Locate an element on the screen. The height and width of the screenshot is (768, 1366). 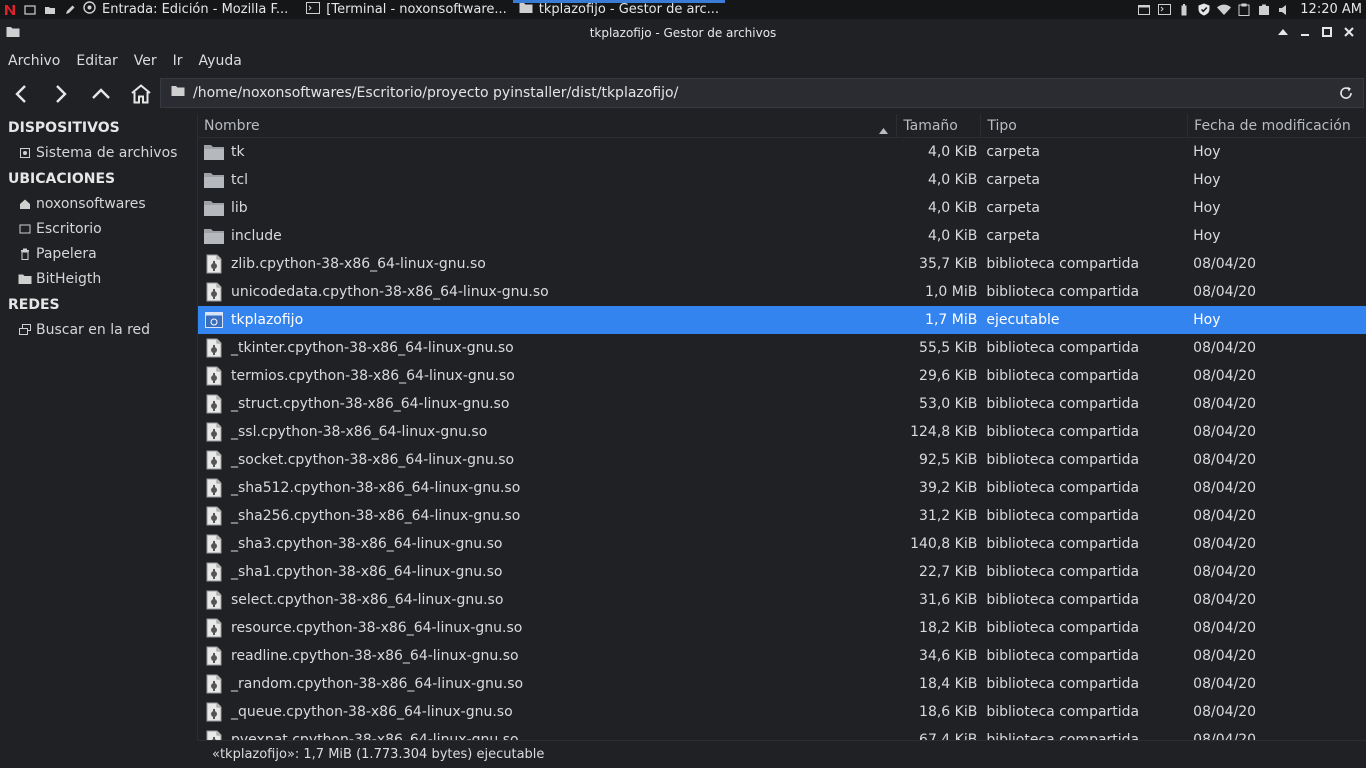
sidebar-item-browse-network: Buscar en la red is located at coordinates (98, 329).